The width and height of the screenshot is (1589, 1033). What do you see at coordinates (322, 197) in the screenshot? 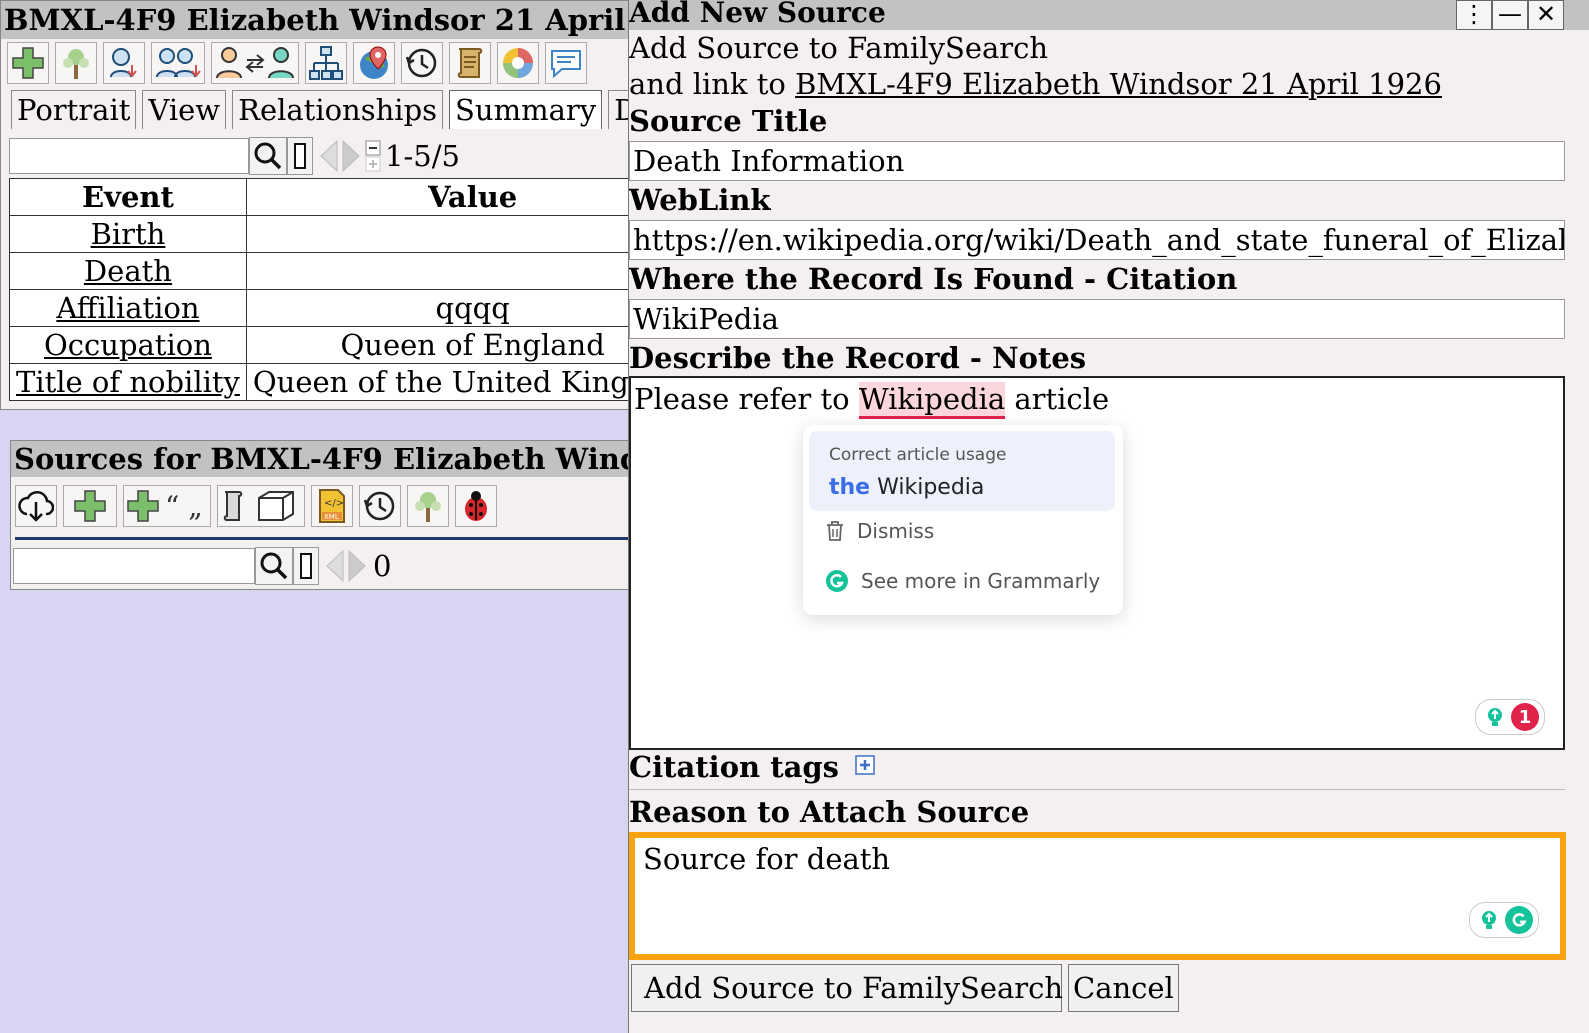
I see `table-header-row: Event Value` at bounding box center [322, 197].